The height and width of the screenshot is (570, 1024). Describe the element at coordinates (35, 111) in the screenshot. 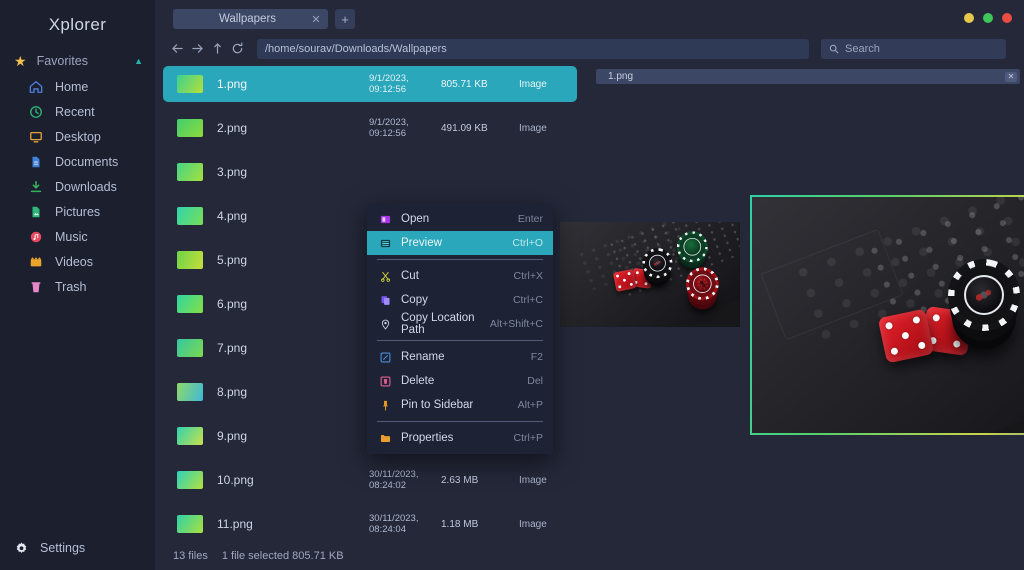

I see `clock-history-icon` at that location.